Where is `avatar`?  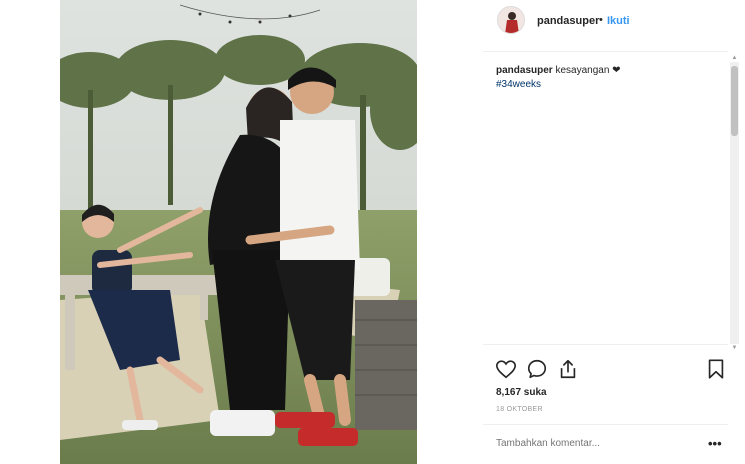 avatar is located at coordinates (511, 20).